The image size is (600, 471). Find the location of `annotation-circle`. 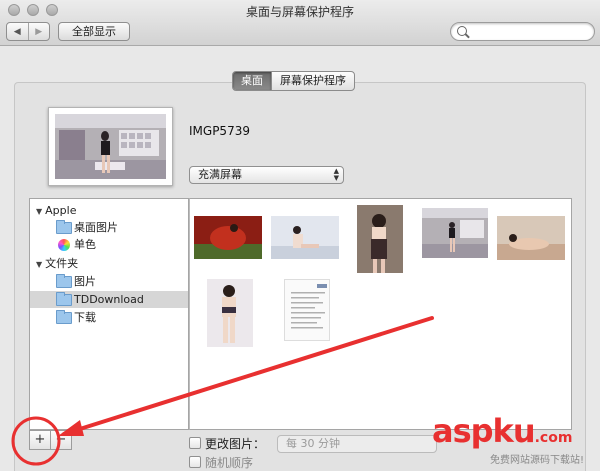

annotation-circle is located at coordinates (36, 441).